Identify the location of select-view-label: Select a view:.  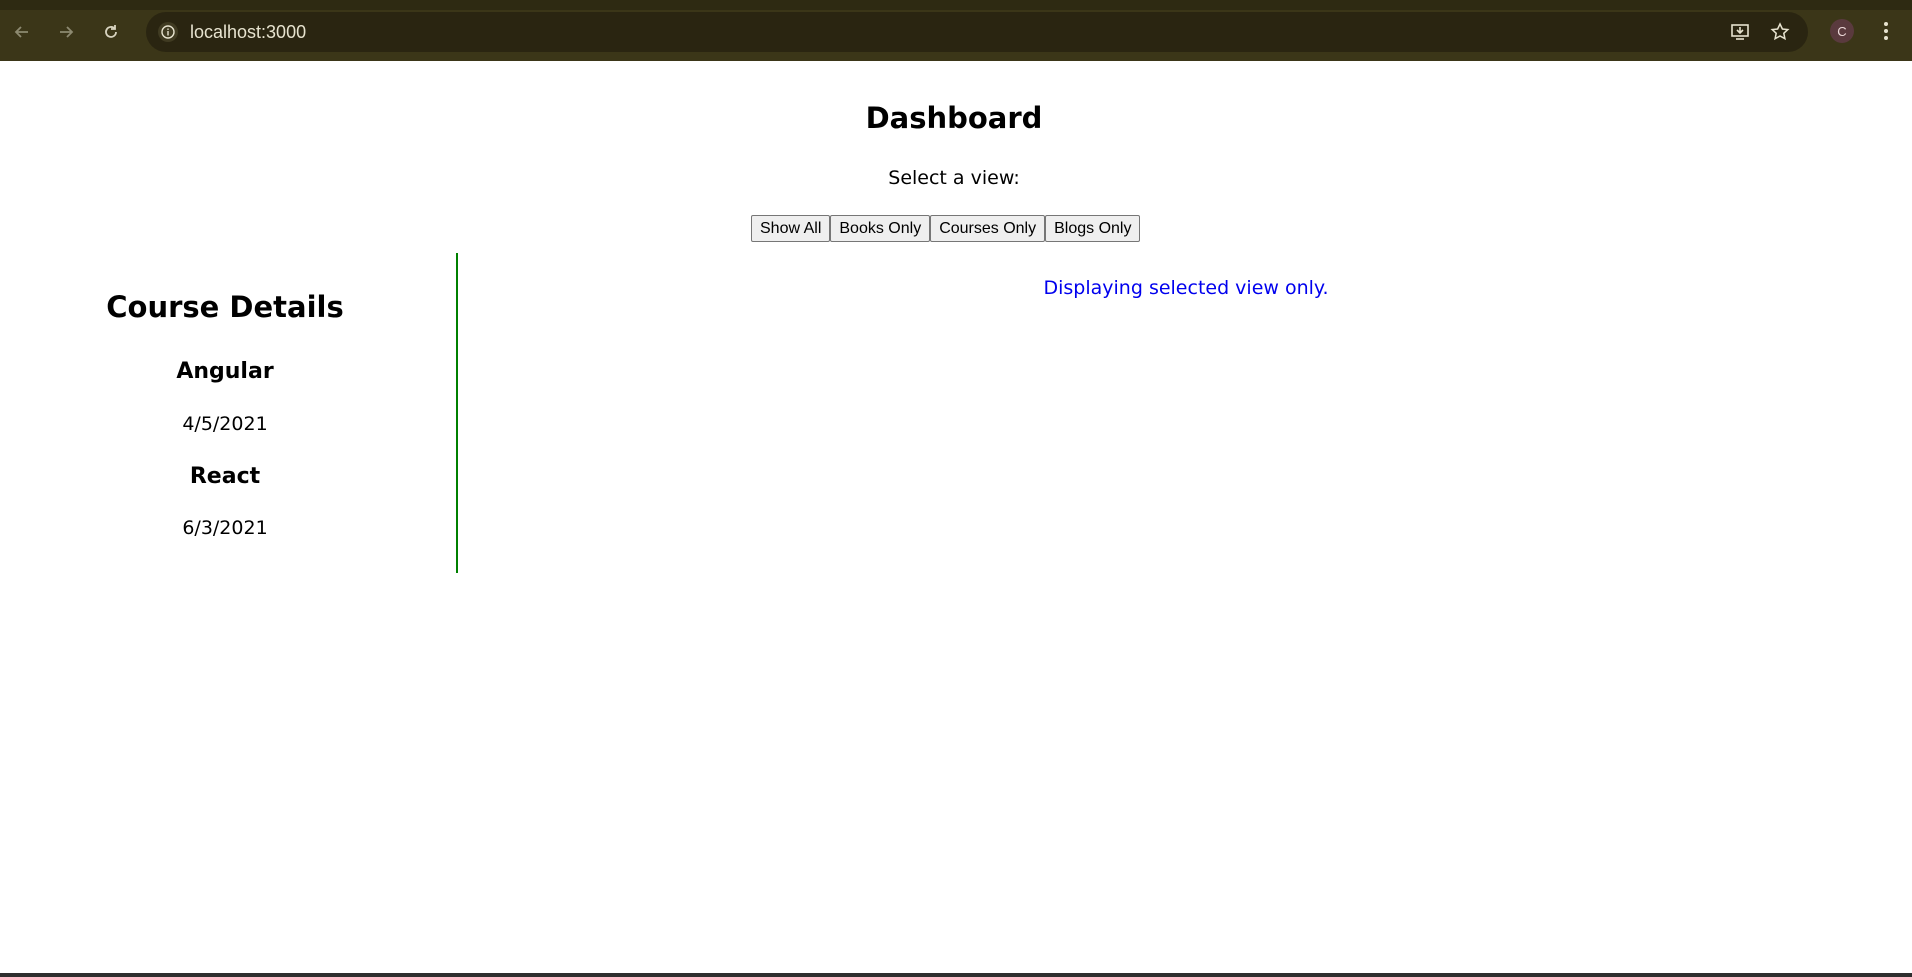
(954, 178).